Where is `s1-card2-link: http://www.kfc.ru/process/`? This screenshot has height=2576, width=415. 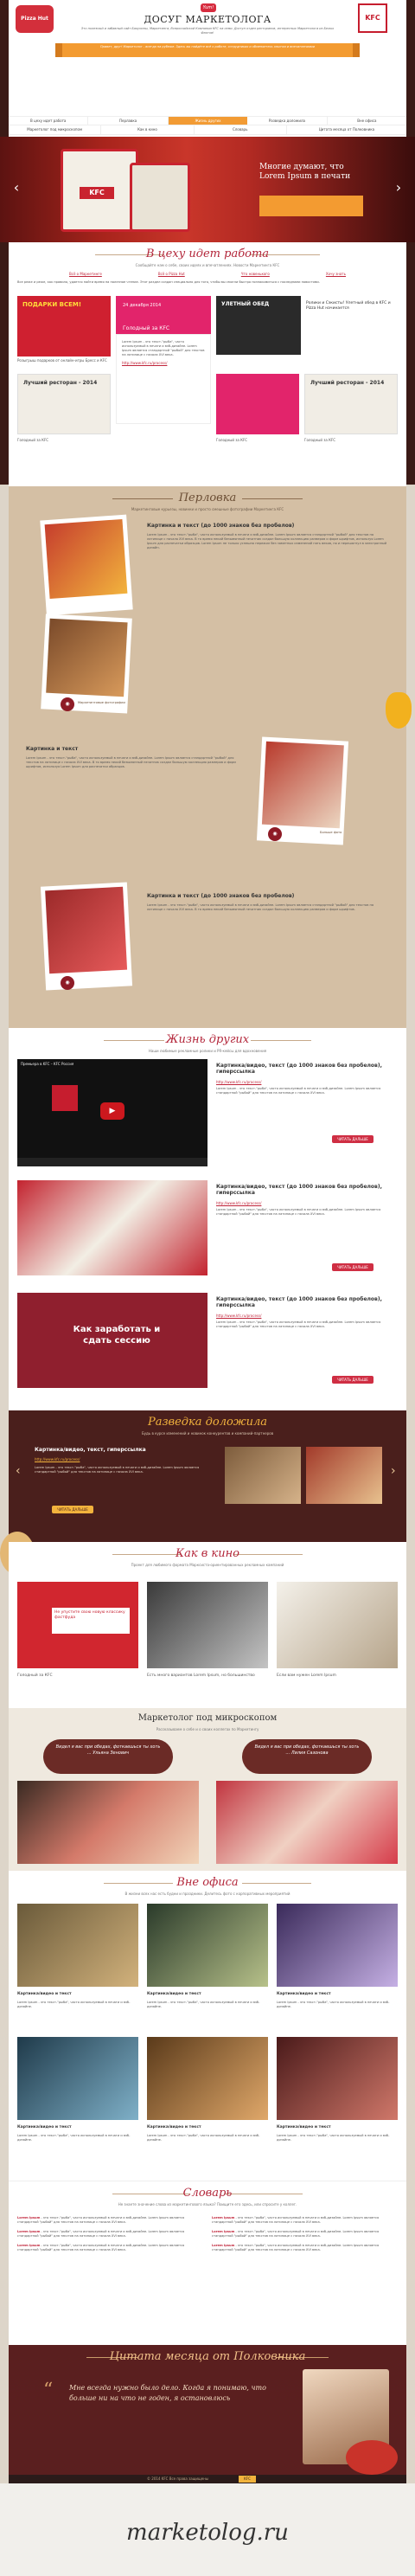 s1-card2-link: http://www.kfc.ru/process/ is located at coordinates (163, 363).